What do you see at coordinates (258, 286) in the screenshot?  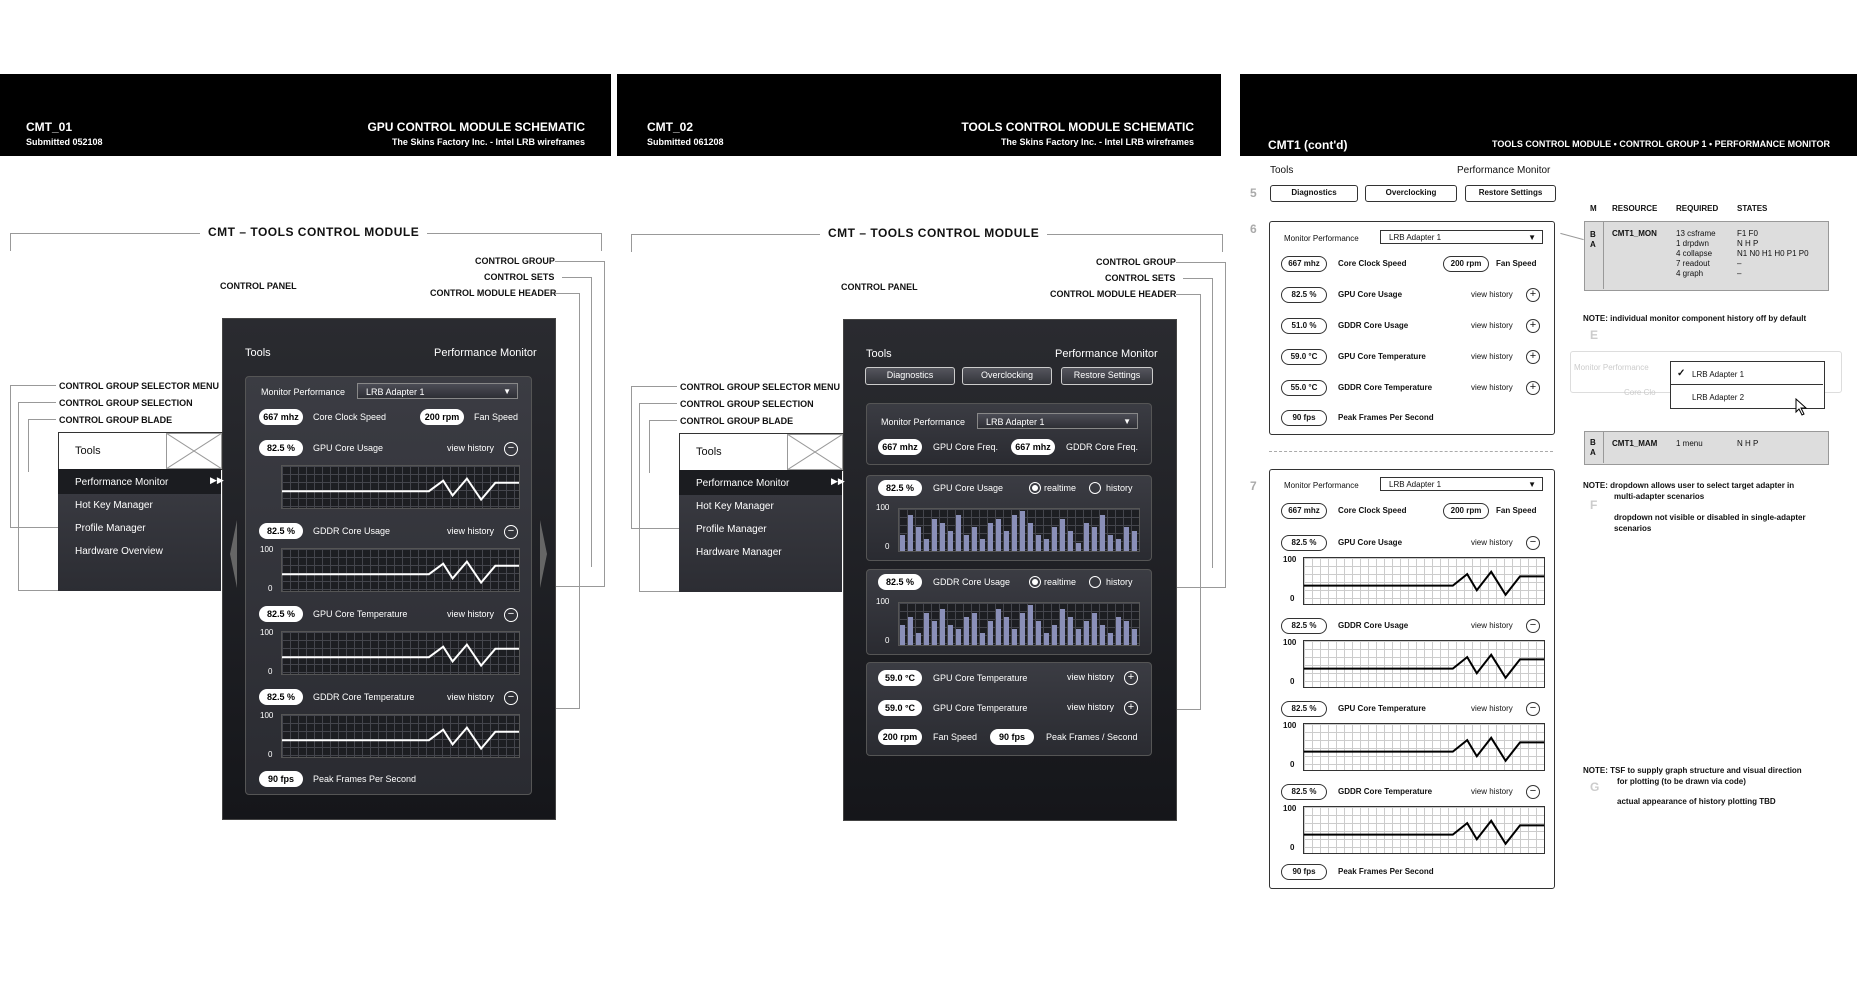 I see `callout-control-panel: CONTROL PANEL` at bounding box center [258, 286].